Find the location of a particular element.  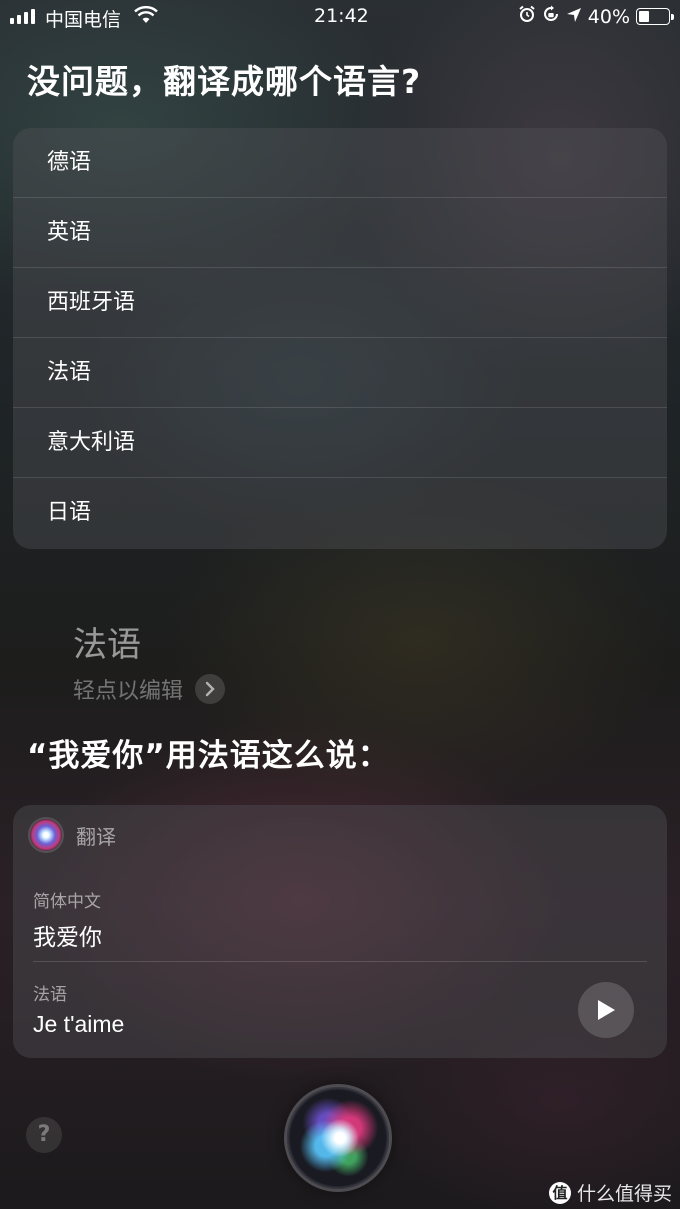

siri-orb-button is located at coordinates (338, 1138).